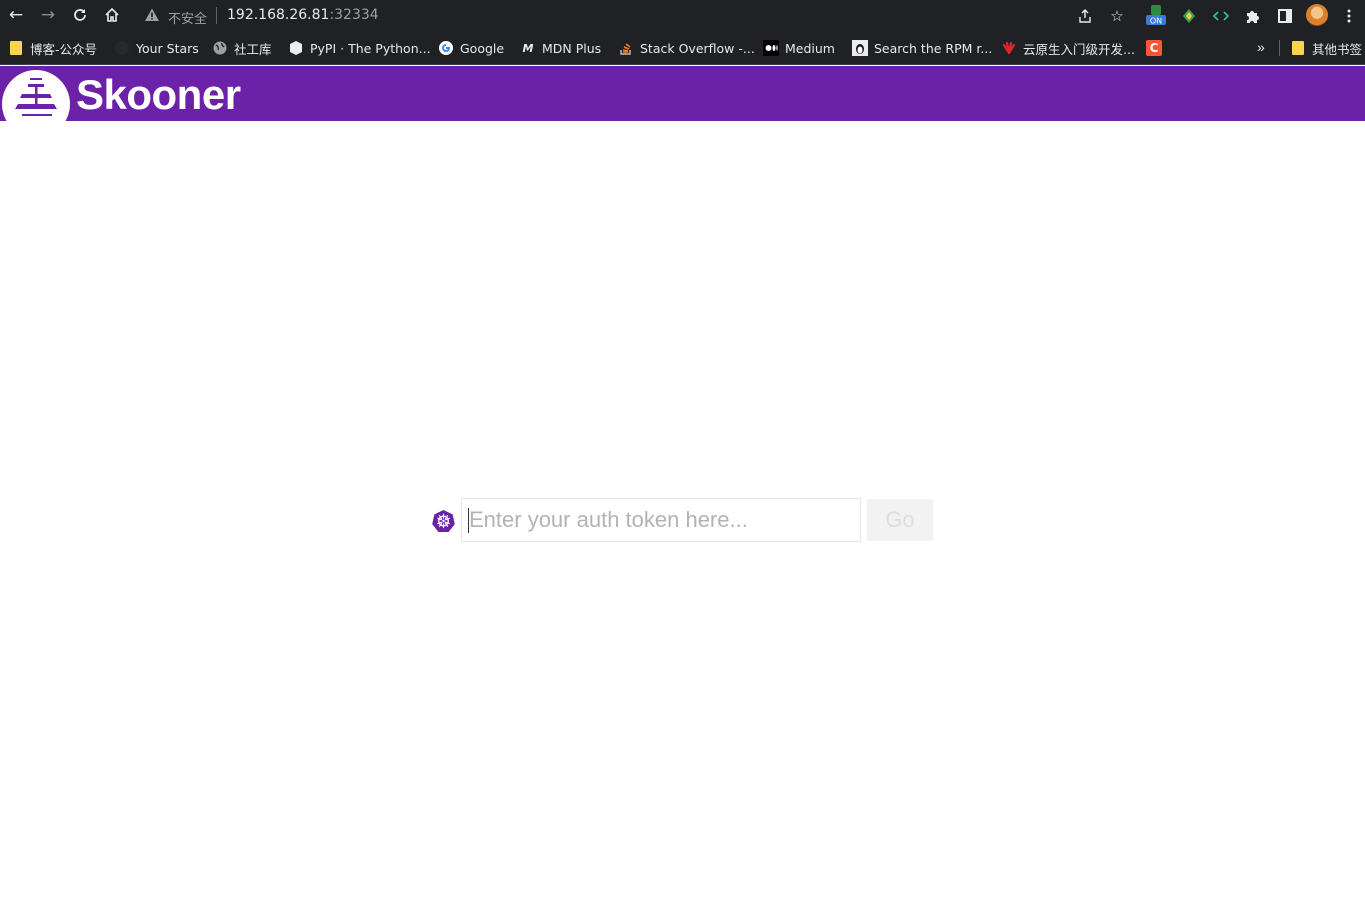 The height and width of the screenshot is (897, 1365). What do you see at coordinates (682, 93) in the screenshot?
I see `app-header: Skooner` at bounding box center [682, 93].